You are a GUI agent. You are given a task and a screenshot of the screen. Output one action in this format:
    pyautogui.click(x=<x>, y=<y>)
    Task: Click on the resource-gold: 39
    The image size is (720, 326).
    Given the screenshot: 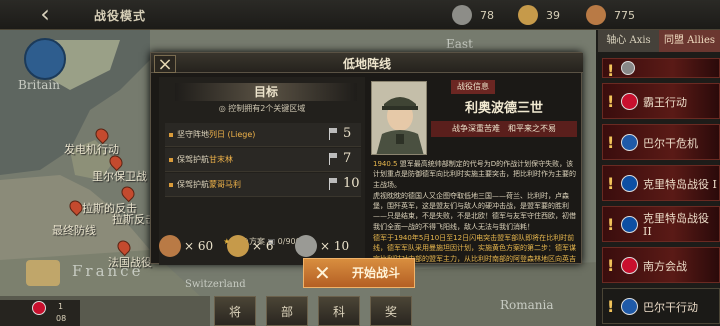 What is the action you would take?
    pyautogui.click(x=539, y=15)
    